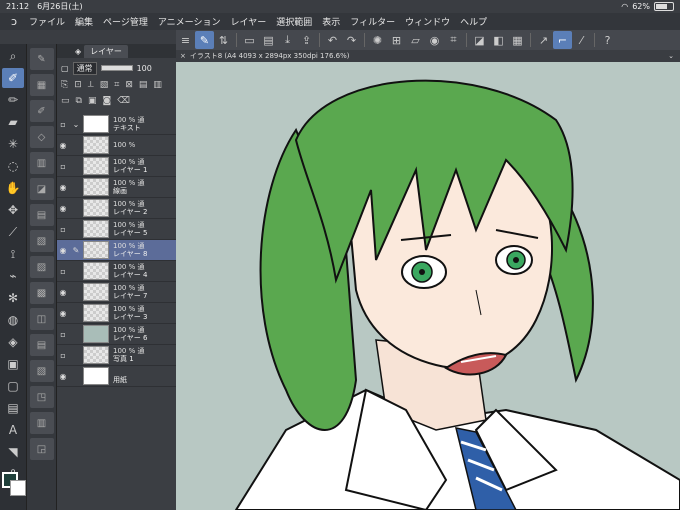 The height and width of the screenshot is (510, 680). Describe the element at coordinates (47, 21) in the screenshot. I see `menu-file: ファイル` at that location.